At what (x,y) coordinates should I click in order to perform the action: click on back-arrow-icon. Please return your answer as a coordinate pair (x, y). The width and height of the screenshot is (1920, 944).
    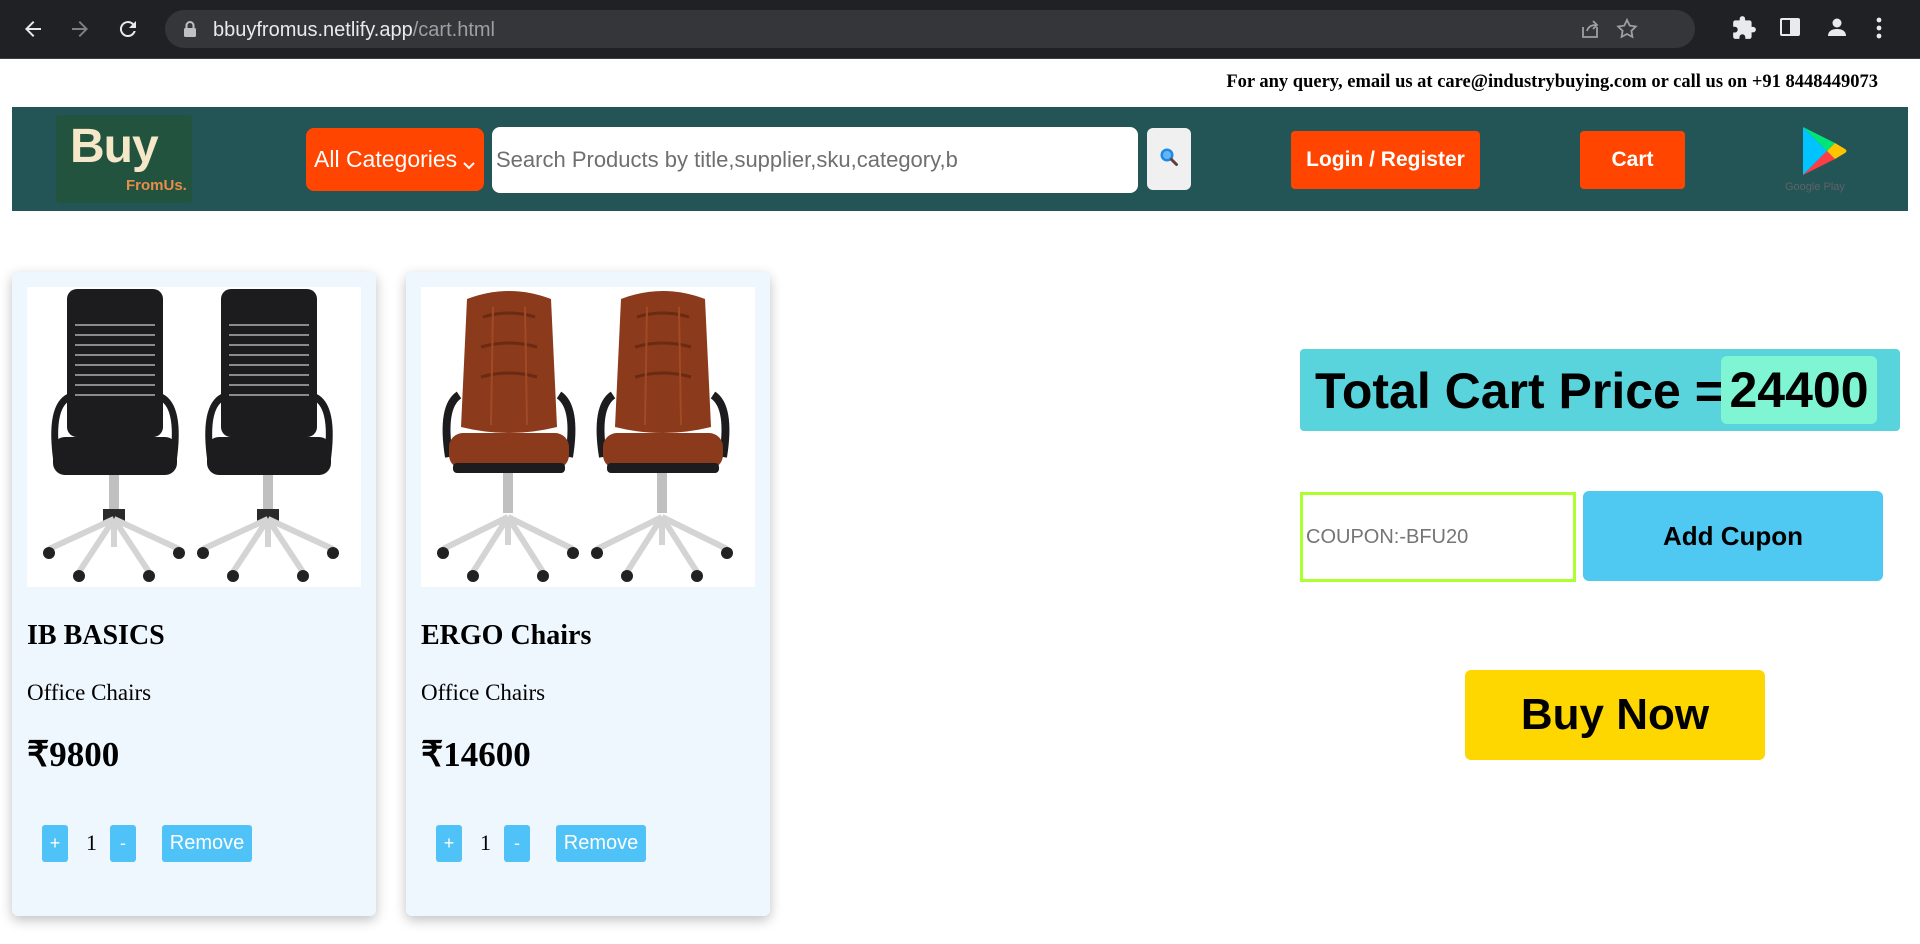
    Looking at the image, I should click on (33, 29).